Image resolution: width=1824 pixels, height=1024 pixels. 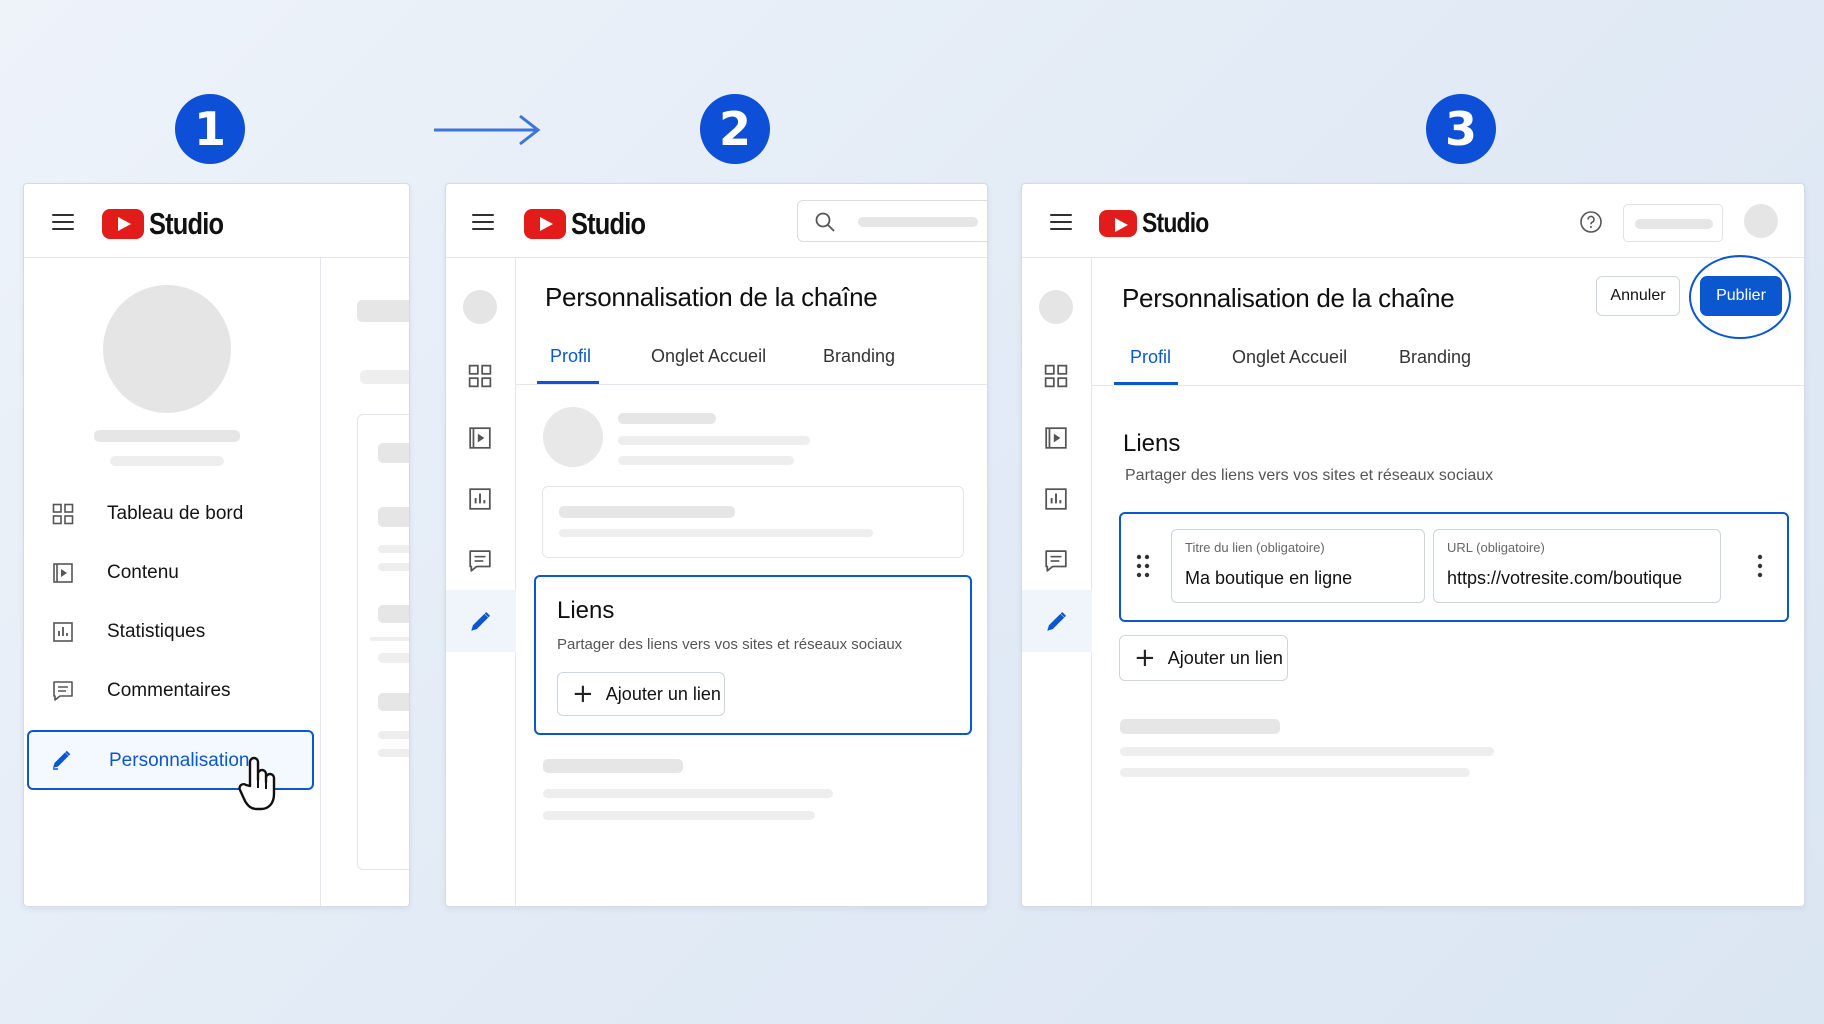 What do you see at coordinates (1565, 578) in the screenshot?
I see `link-url-value: https://votresite.com/boutique` at bounding box center [1565, 578].